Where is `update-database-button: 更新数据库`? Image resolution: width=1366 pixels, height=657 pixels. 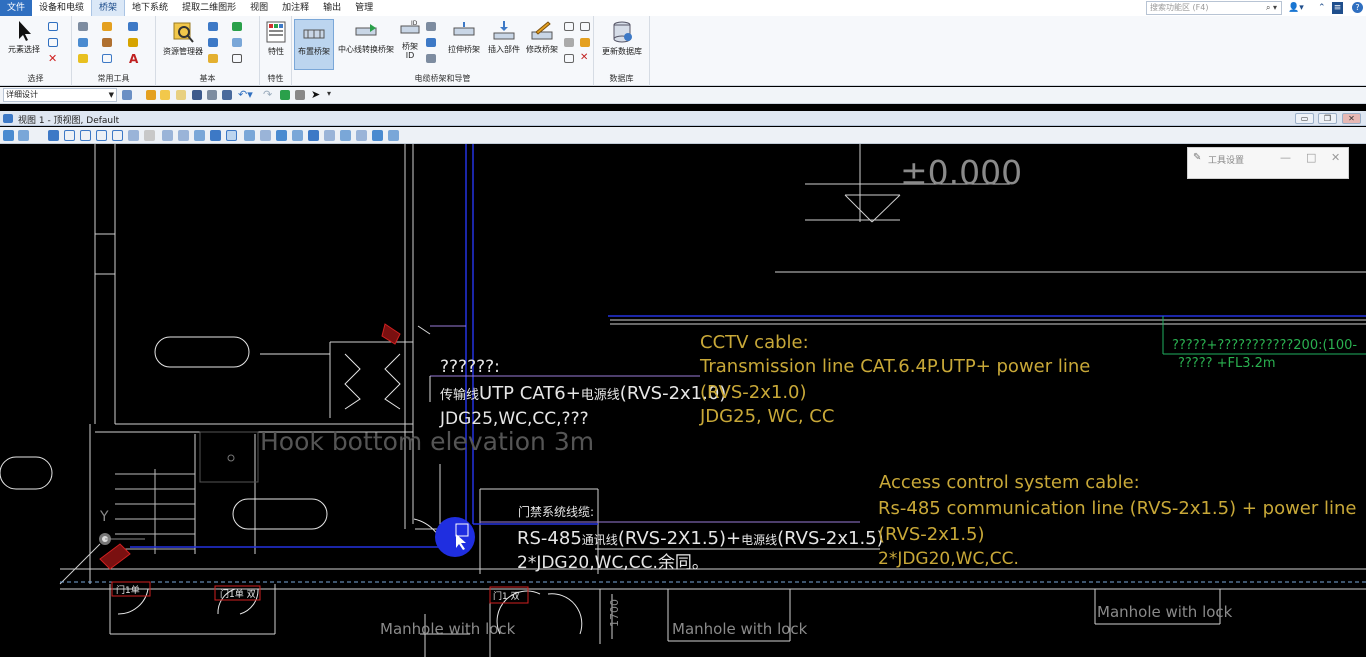
update-database-button: 更新数据库 is located at coordinates (622, 38).